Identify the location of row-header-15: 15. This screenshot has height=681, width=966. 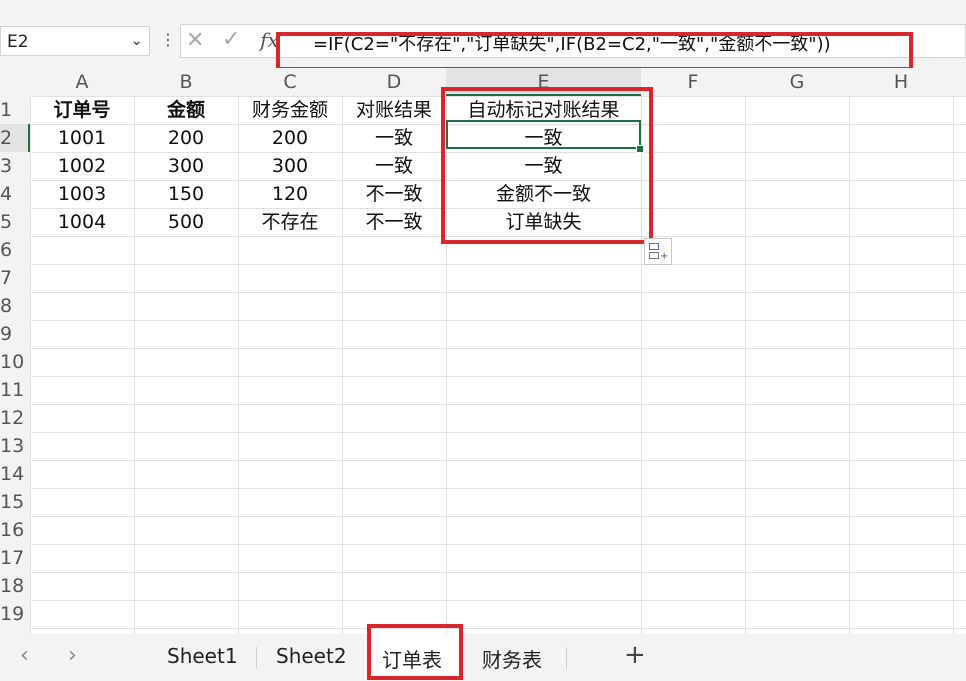
(15, 502).